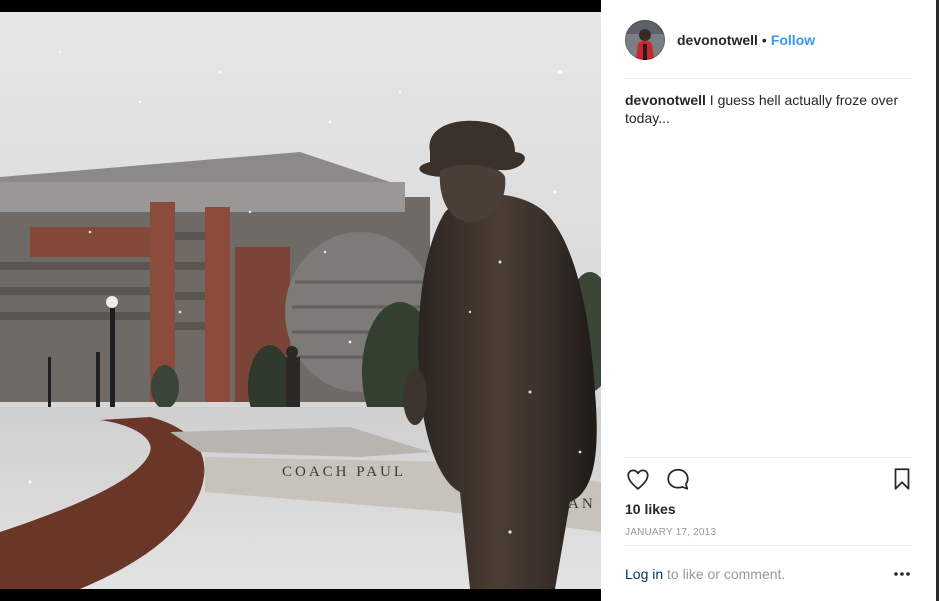  What do you see at coordinates (650, 509) in the screenshot?
I see `likes-count: 10 likes` at bounding box center [650, 509].